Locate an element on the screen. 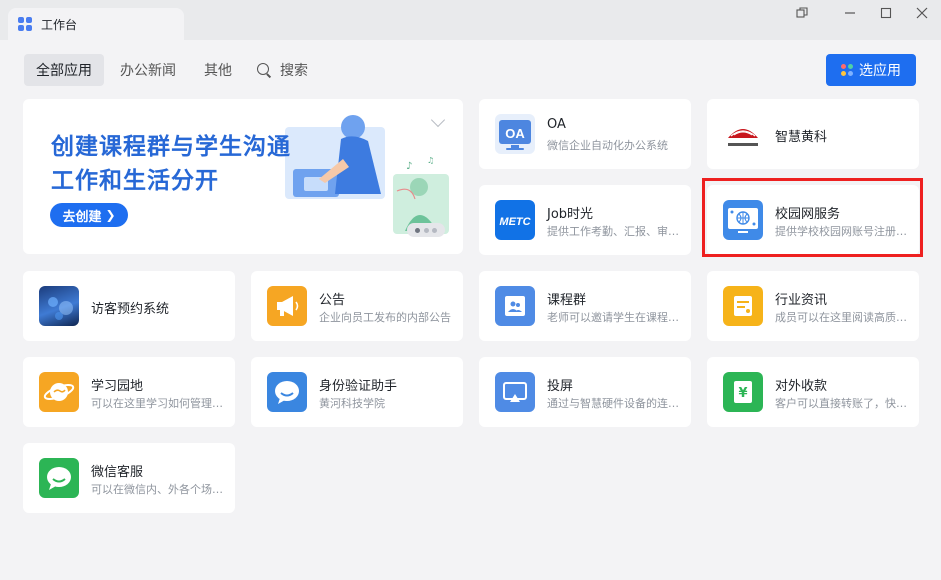  create-course-group-button: 去创建 ❯ is located at coordinates (89, 215).